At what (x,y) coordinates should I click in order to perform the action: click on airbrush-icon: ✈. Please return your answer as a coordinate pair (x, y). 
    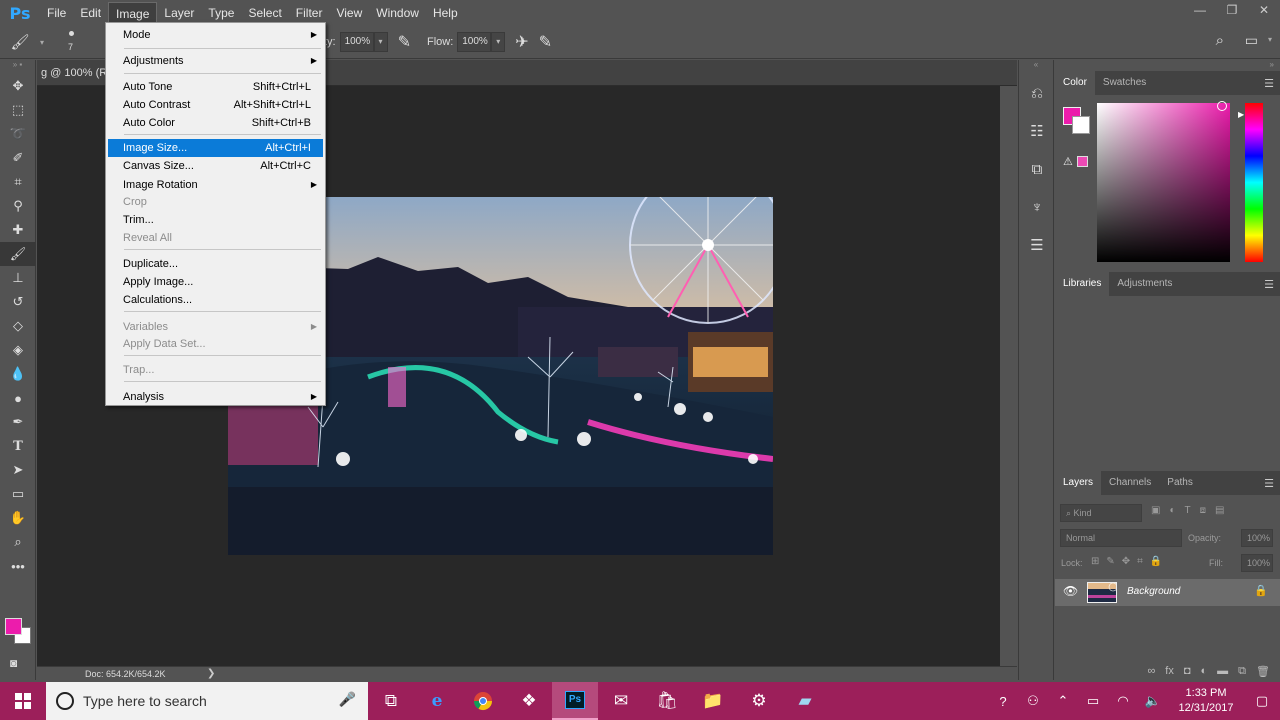
    Looking at the image, I should click on (521, 42).